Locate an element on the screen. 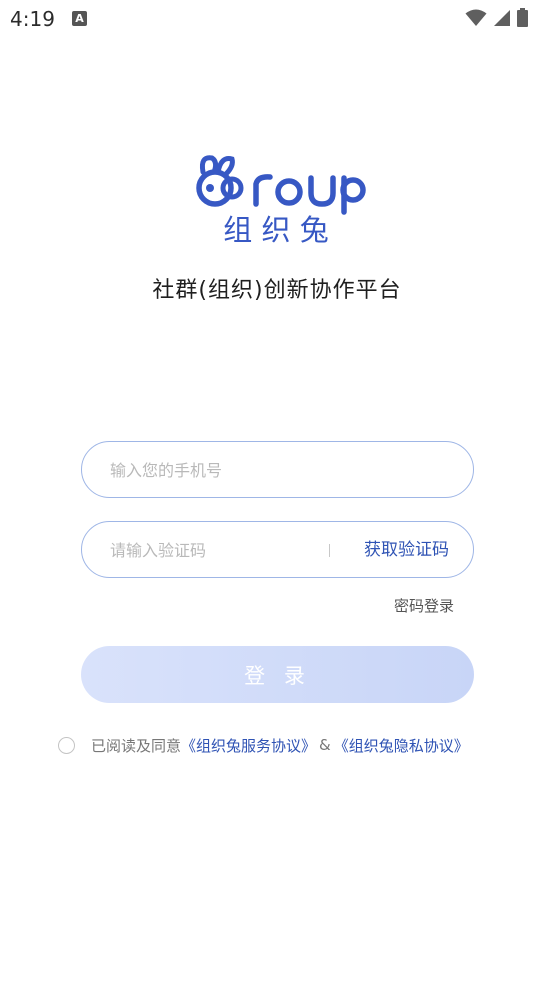  phone-input is located at coordinates (280, 470).